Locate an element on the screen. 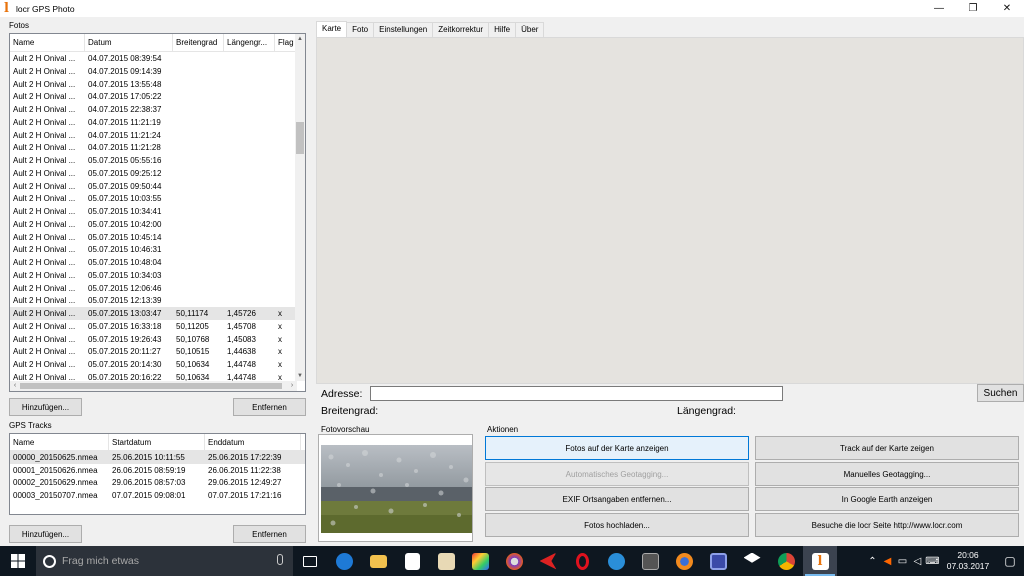 This screenshot has height=576, width=1024. scroll-right-icon: › is located at coordinates (292, 386).